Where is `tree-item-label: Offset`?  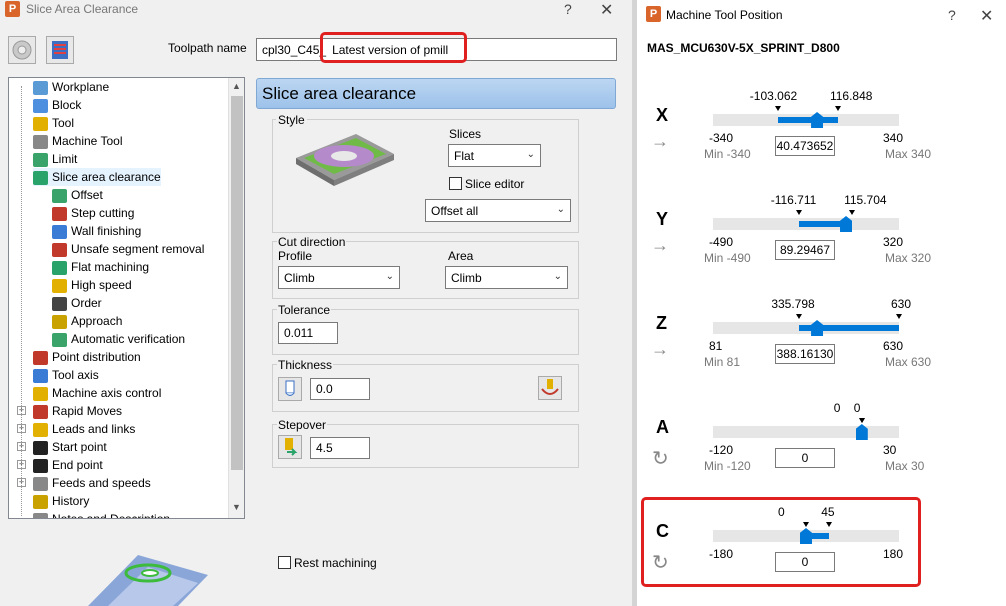 tree-item-label: Offset is located at coordinates (87, 195).